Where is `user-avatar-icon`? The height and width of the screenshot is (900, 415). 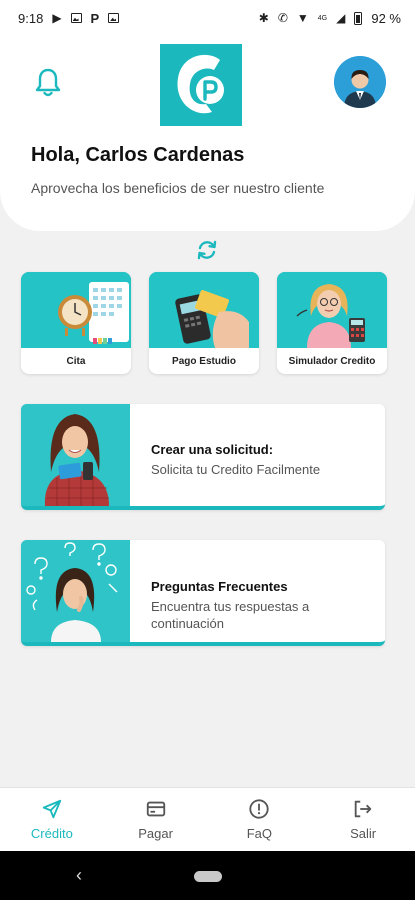 user-avatar-icon is located at coordinates (360, 82).